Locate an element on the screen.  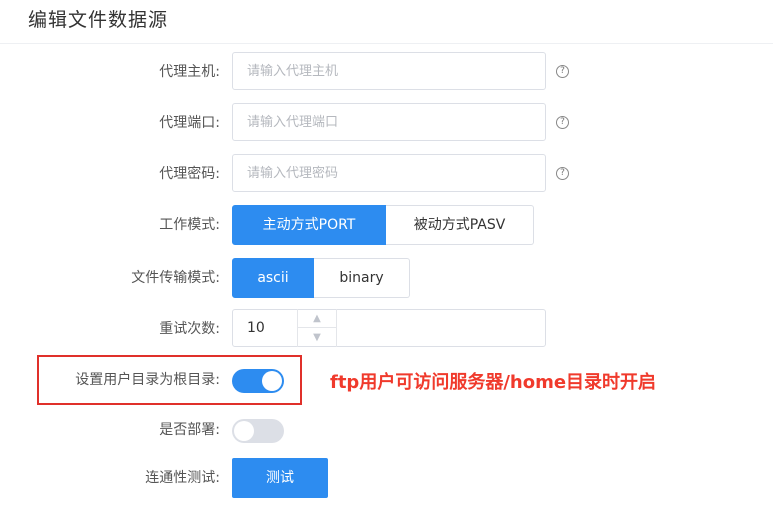
page-title: 编辑文件数据源 is located at coordinates (98, 20).